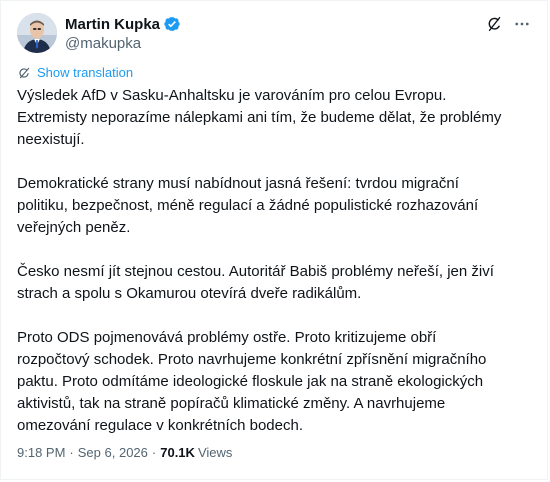 This screenshot has width=550, height=482. What do you see at coordinates (113, 452) in the screenshot?
I see `tweet-date: Sep 6, 2026` at bounding box center [113, 452].